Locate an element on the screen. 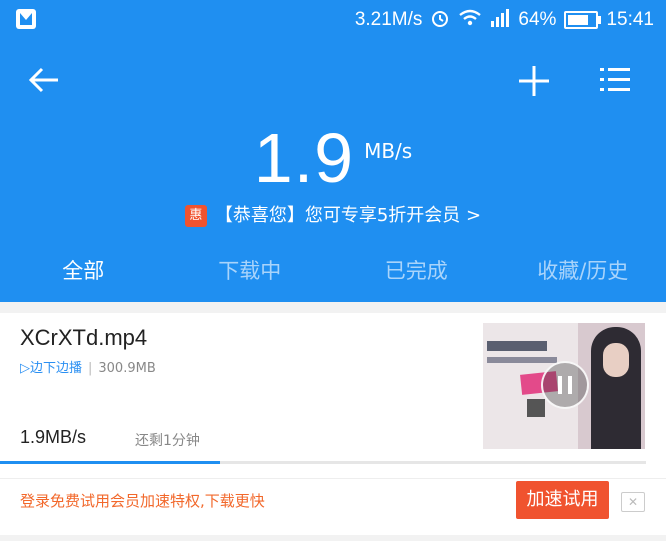 The width and height of the screenshot is (666, 541). promo-text: 【恭喜您】您可专享5折开会员 > is located at coordinates (348, 215).